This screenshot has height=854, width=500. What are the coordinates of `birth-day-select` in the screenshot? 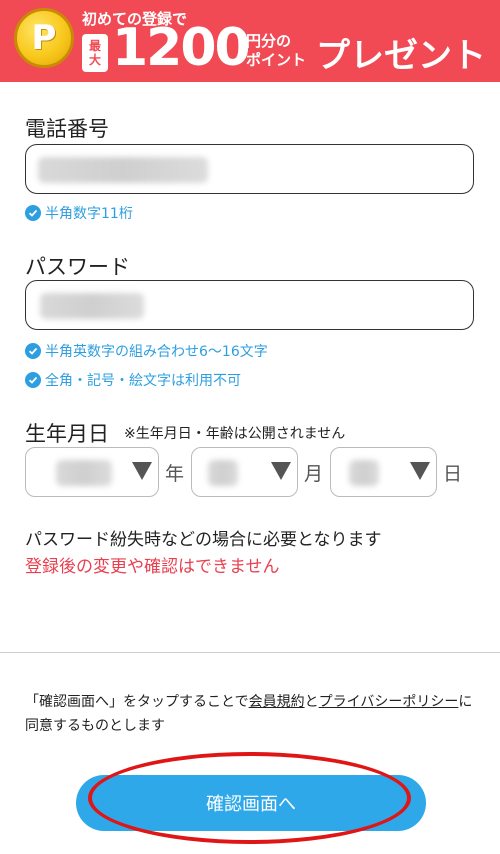 It's located at (383, 472).